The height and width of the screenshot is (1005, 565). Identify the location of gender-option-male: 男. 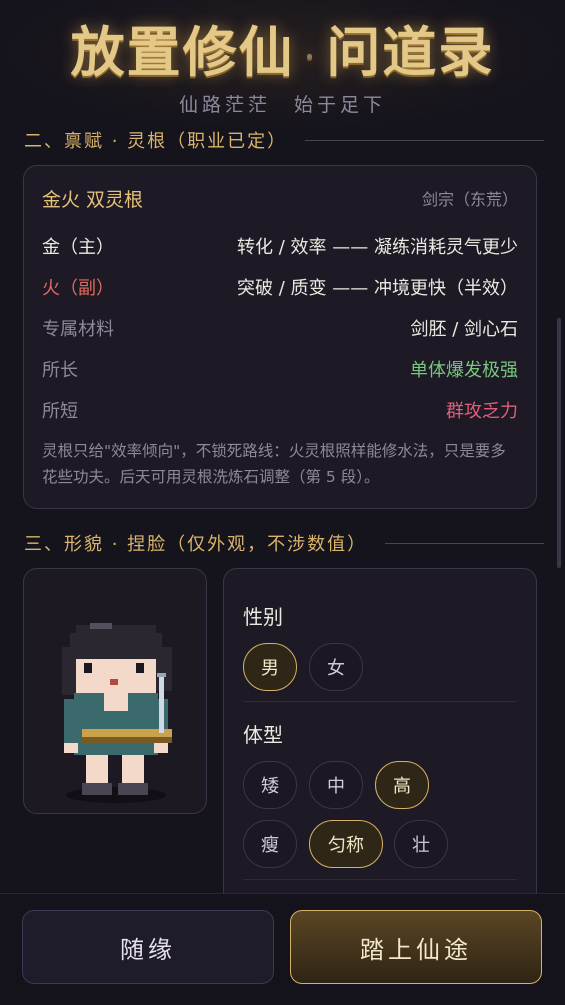
(270, 667).